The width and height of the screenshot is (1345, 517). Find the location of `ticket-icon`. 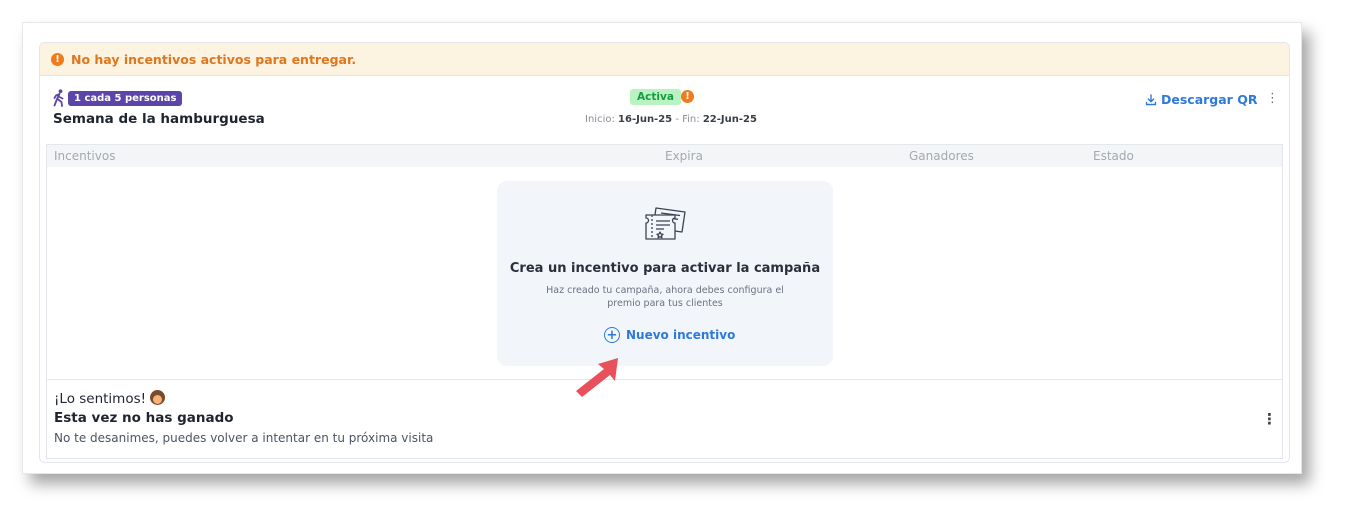

ticket-icon is located at coordinates (665, 223).